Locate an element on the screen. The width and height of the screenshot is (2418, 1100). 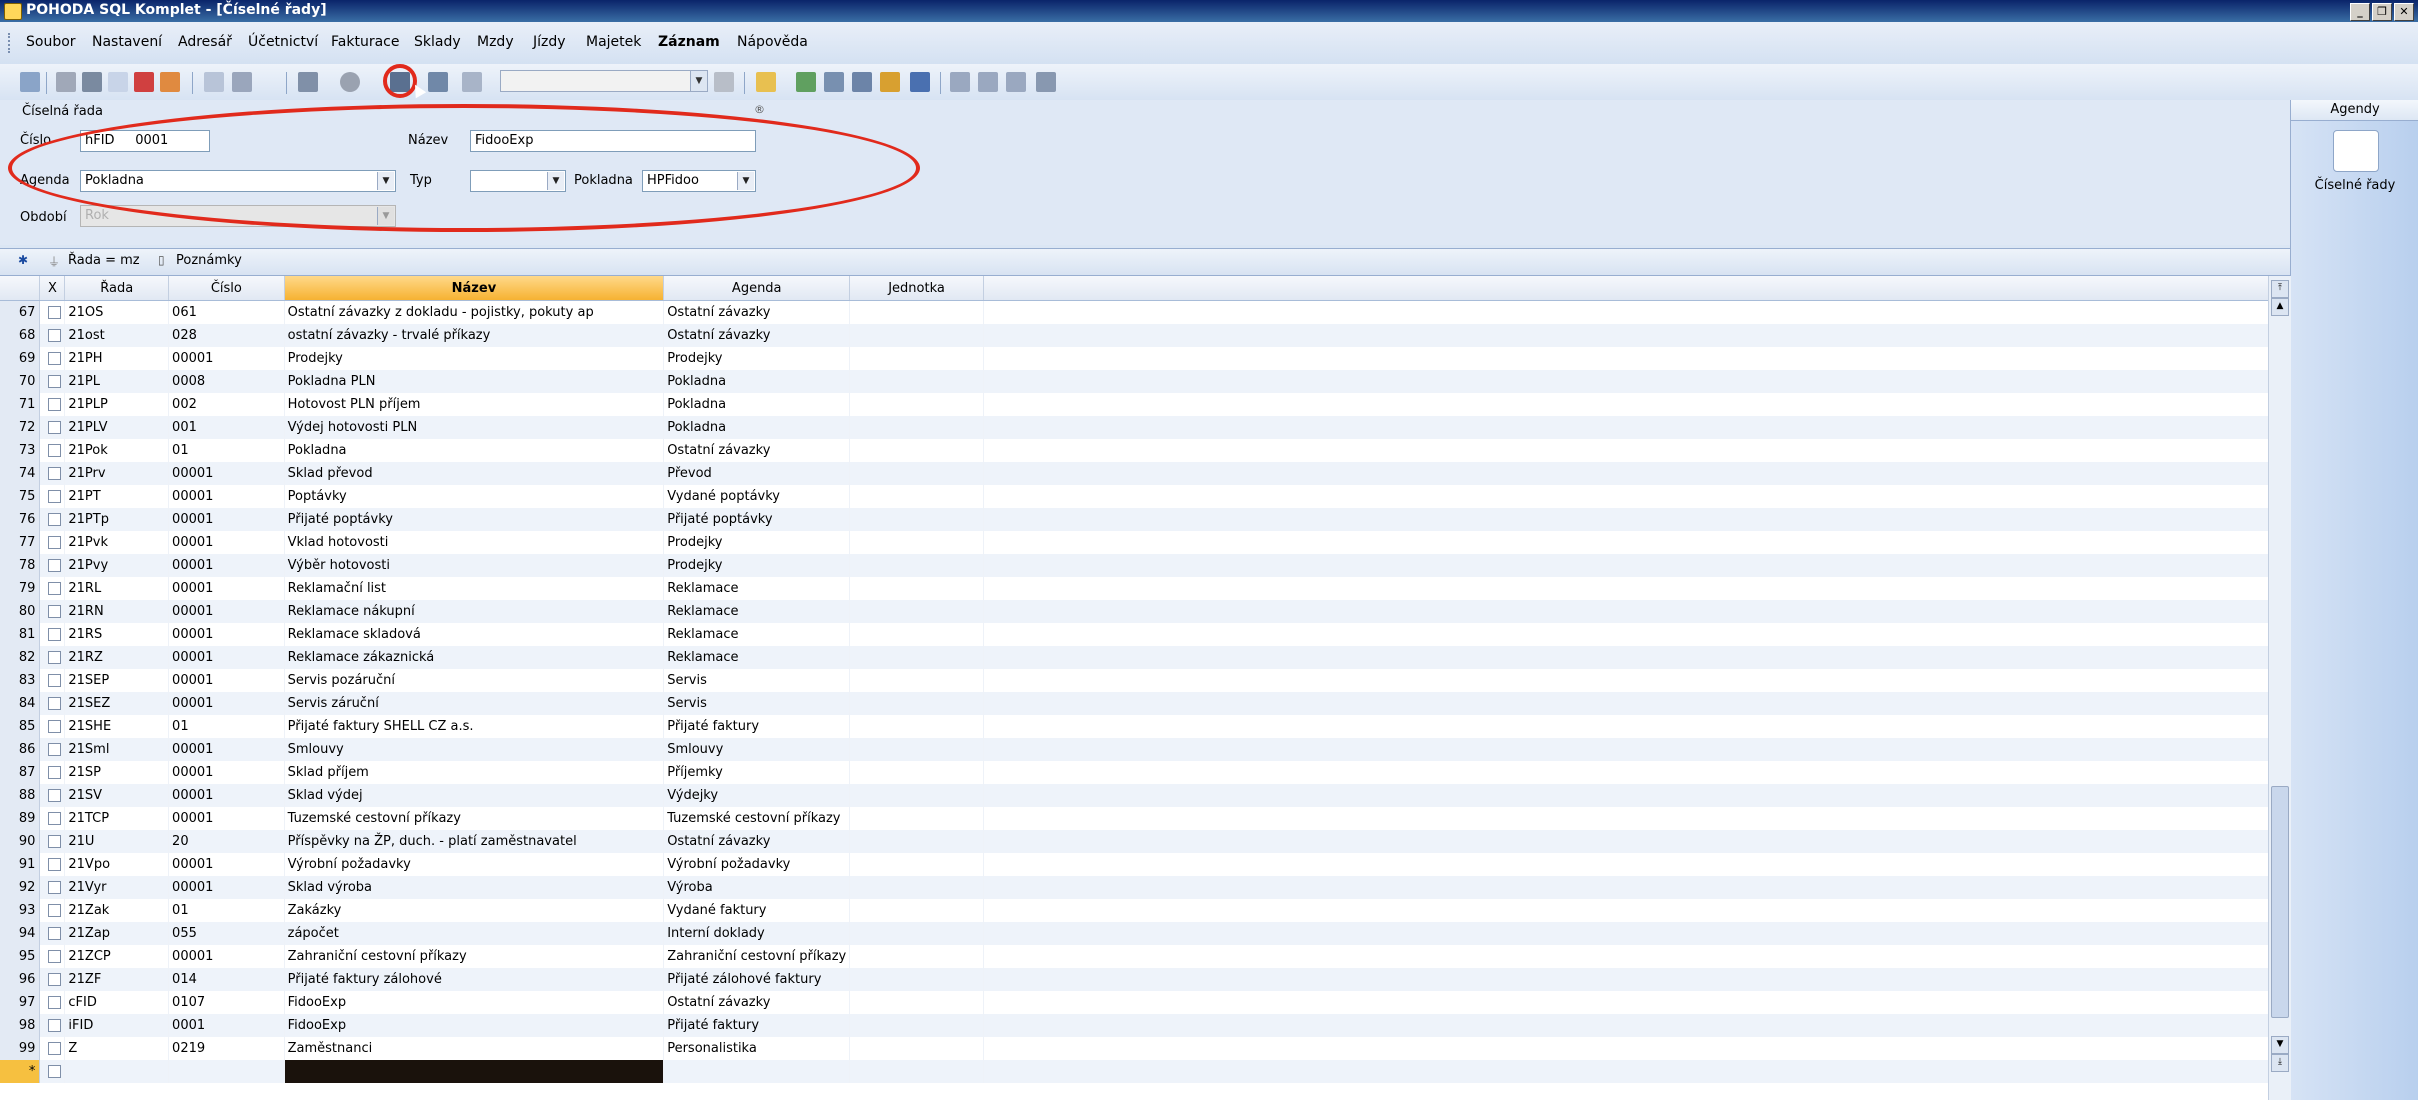
table-row: 87 21SP 00001 Sklad příjem Příjemky is located at coordinates (1135, 772).